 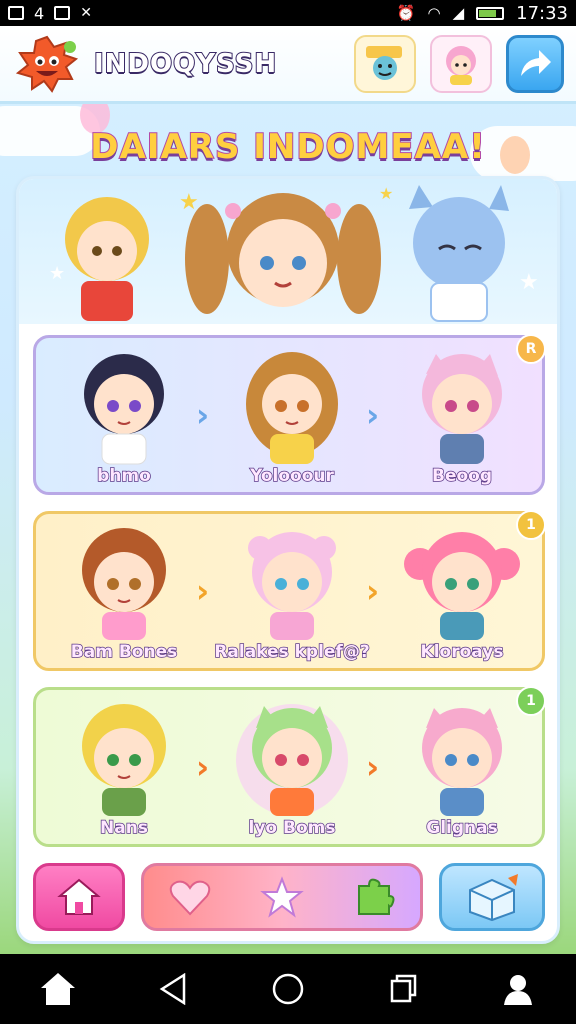 I want to click on friends-button, so click(x=385, y=63).